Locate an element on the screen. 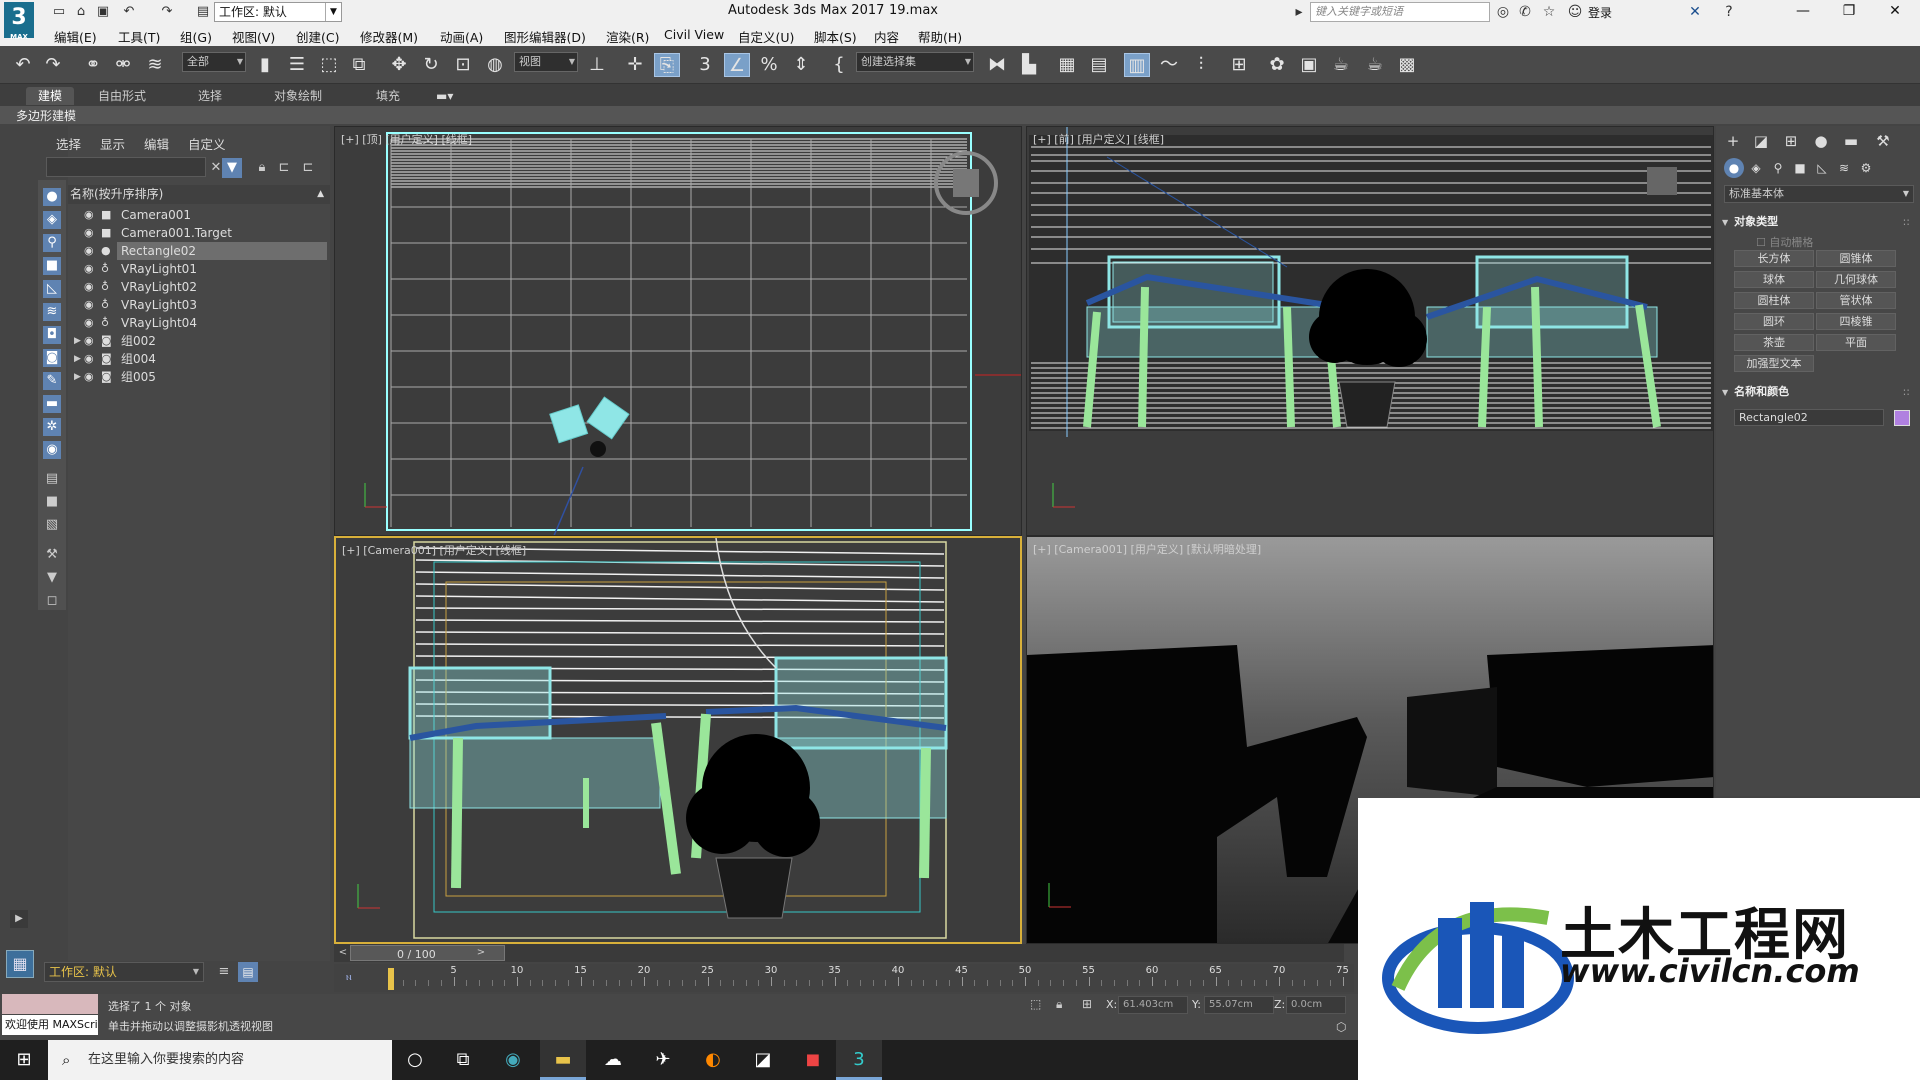 Image resolution: width=1920 pixels, height=1080 pixels. help-icon: ? is located at coordinates (1729, 12).